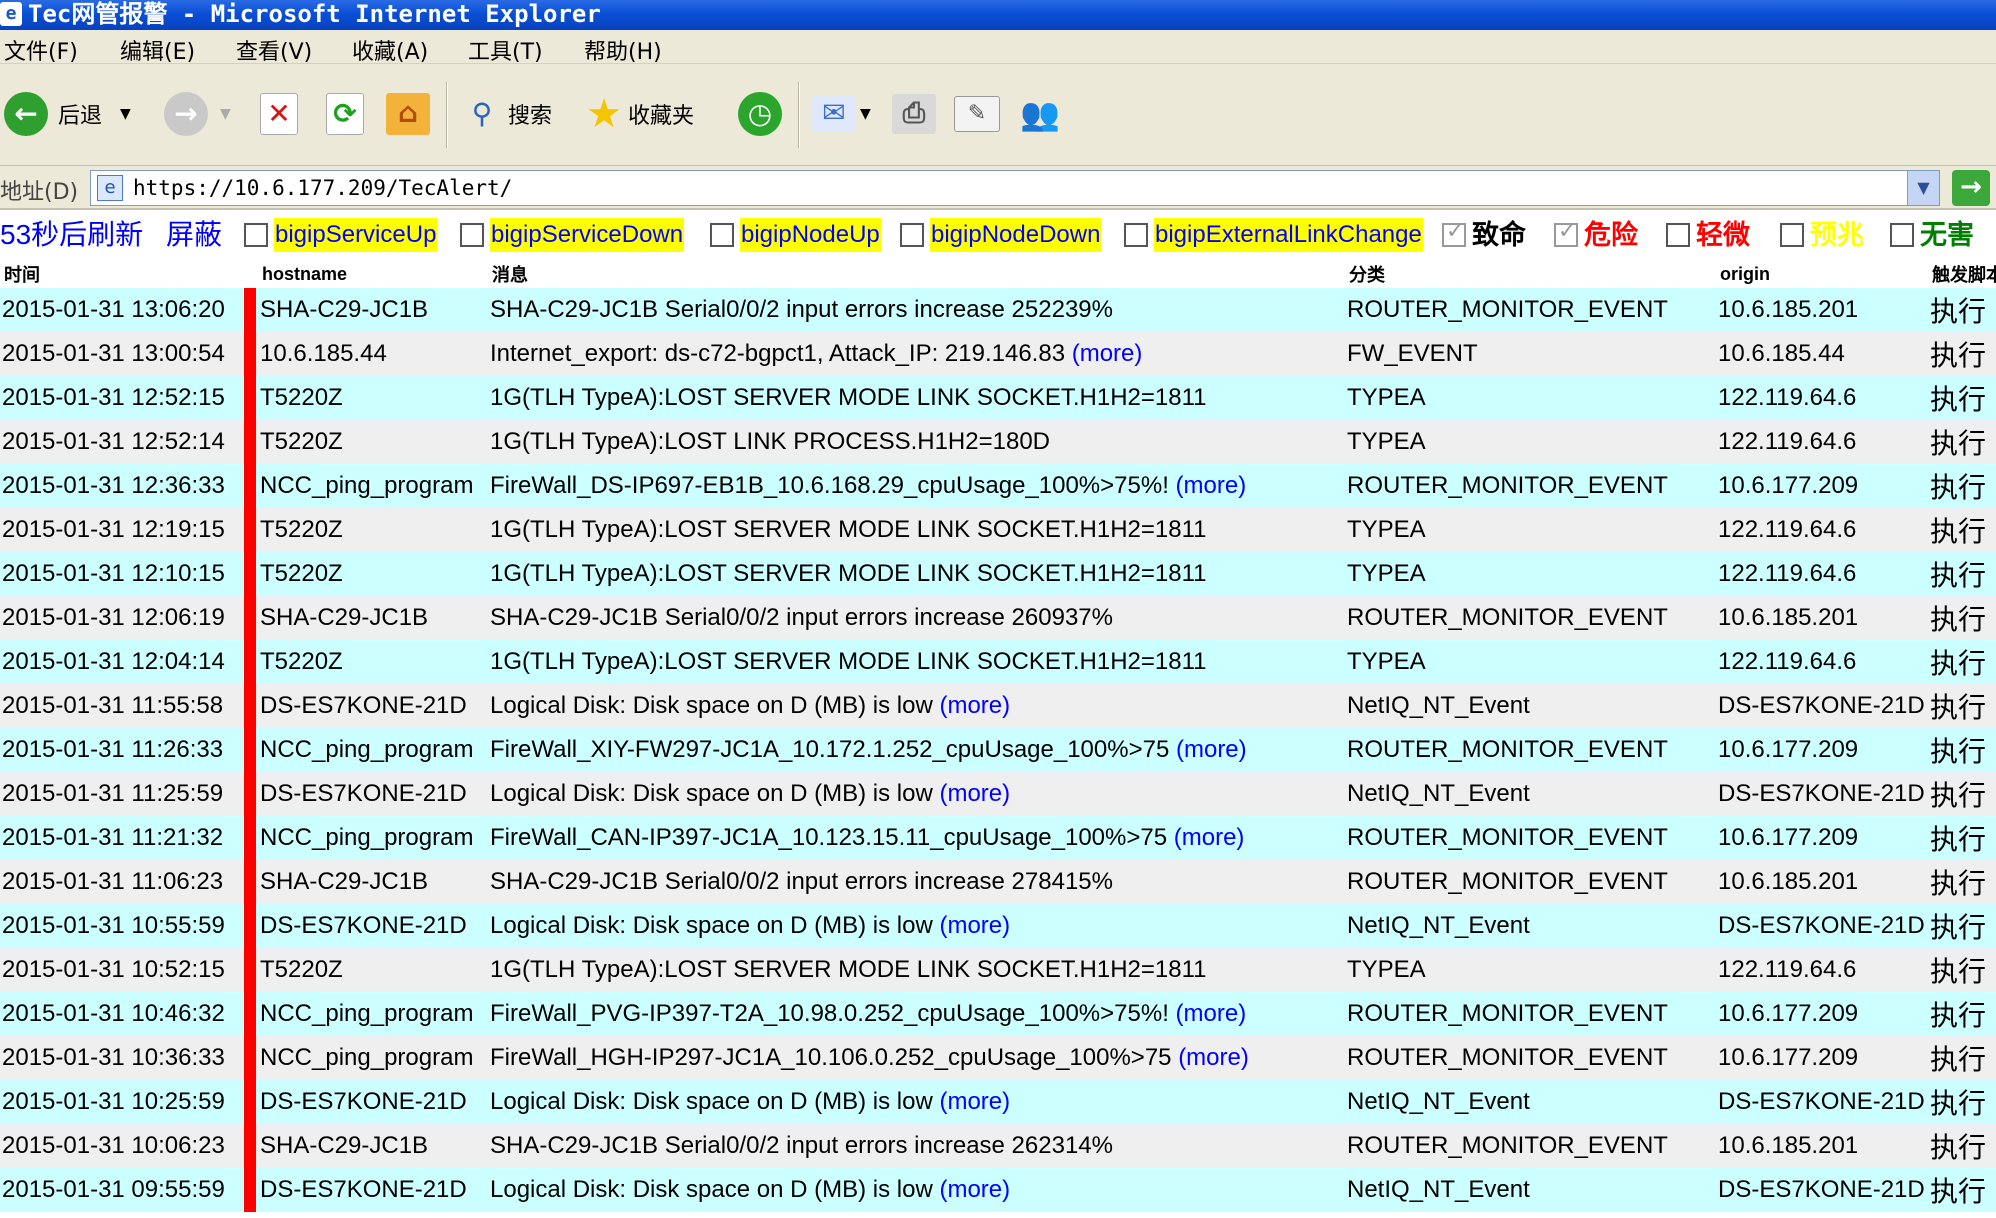 This screenshot has height=1218, width=1996. Describe the element at coordinates (1971, 188) in the screenshot. I see `go-button: →` at that location.